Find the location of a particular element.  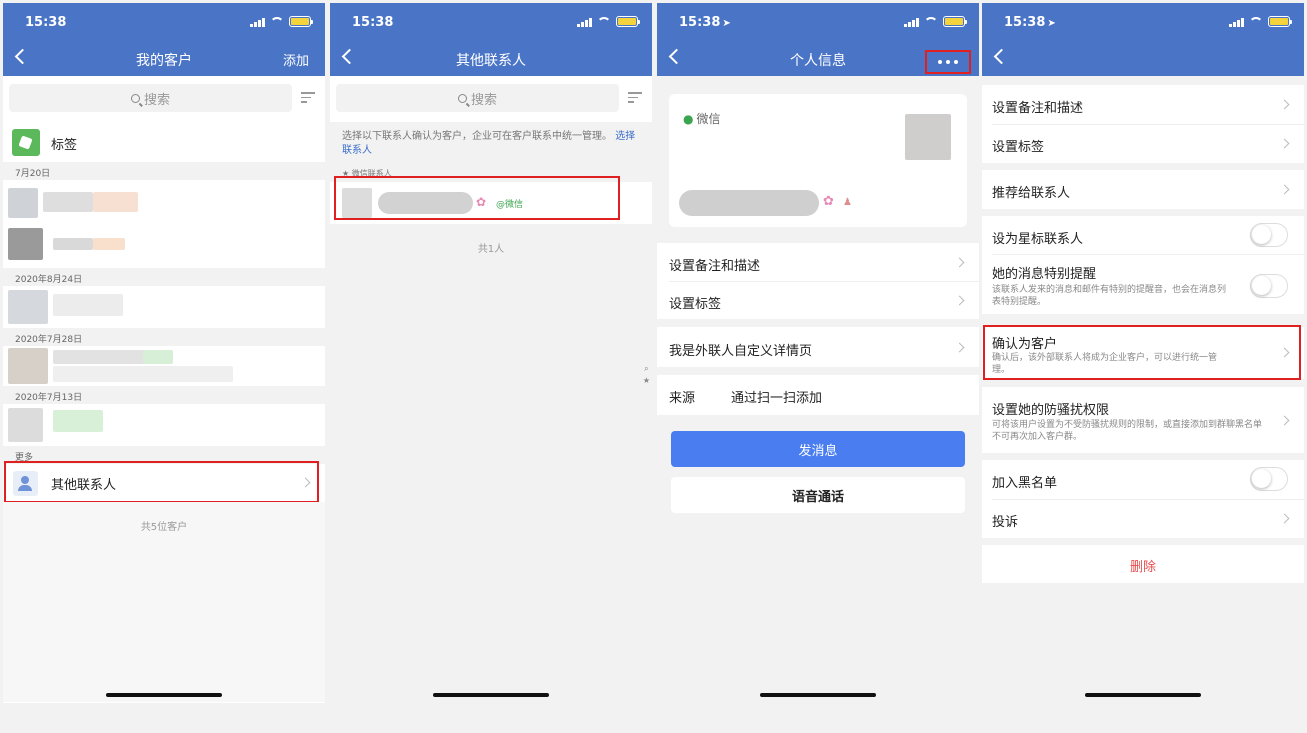

date-label: 2020年7月28日 is located at coordinates (49, 340).